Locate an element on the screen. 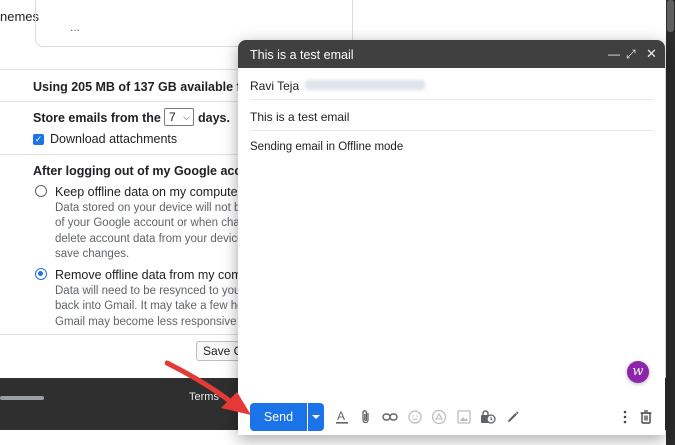 This screenshot has width=675, height=445. store-emails-label: Store emails from the last is located at coordinates (109, 118).